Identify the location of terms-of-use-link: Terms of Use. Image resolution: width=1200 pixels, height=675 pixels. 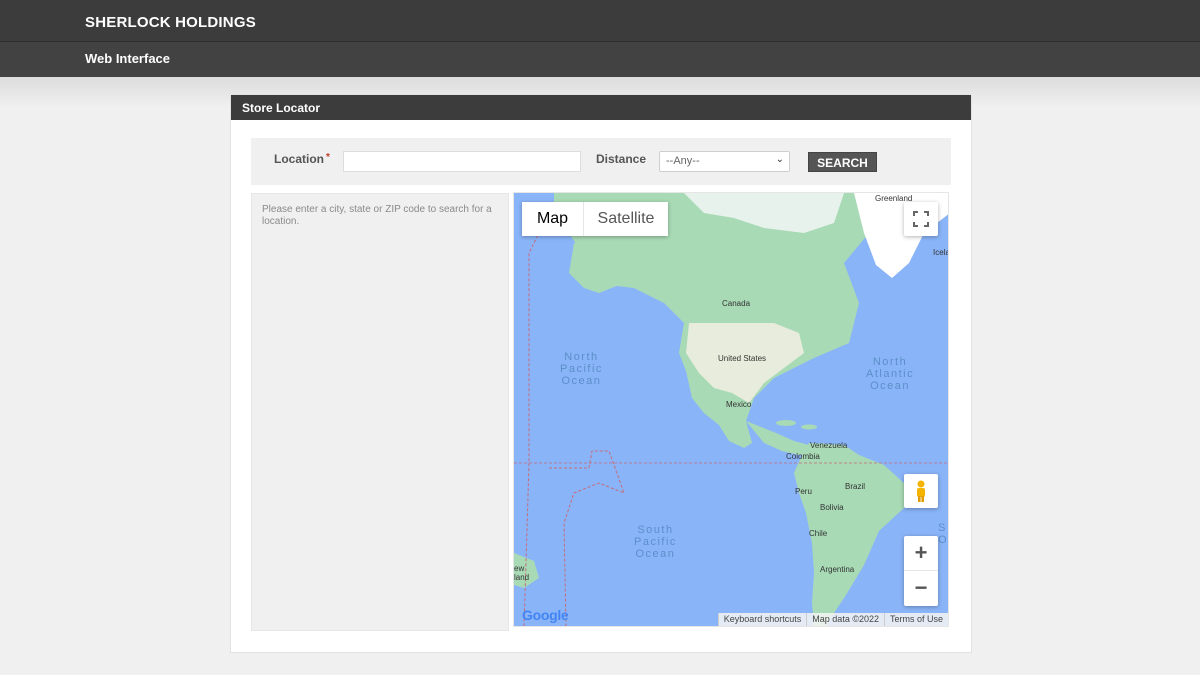
(915, 619).